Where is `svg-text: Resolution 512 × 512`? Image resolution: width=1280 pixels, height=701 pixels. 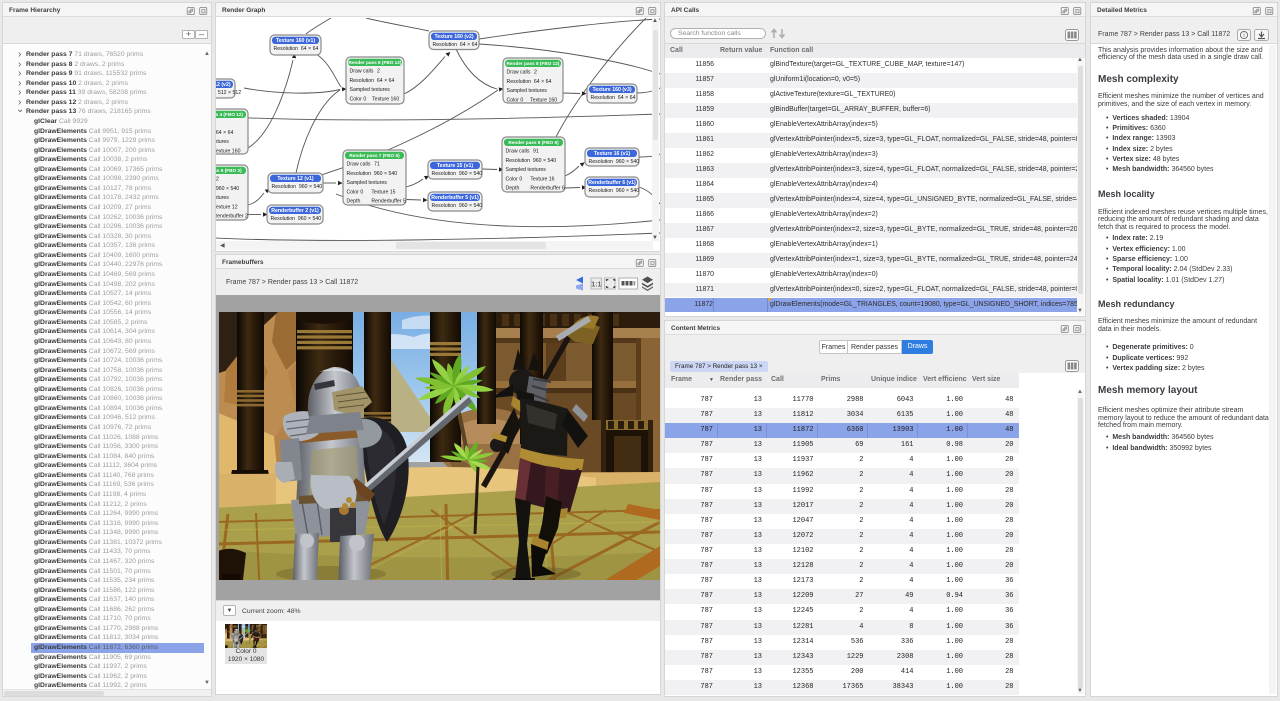 svg-text: Resolution 512 × 512 is located at coordinates (228, 93).